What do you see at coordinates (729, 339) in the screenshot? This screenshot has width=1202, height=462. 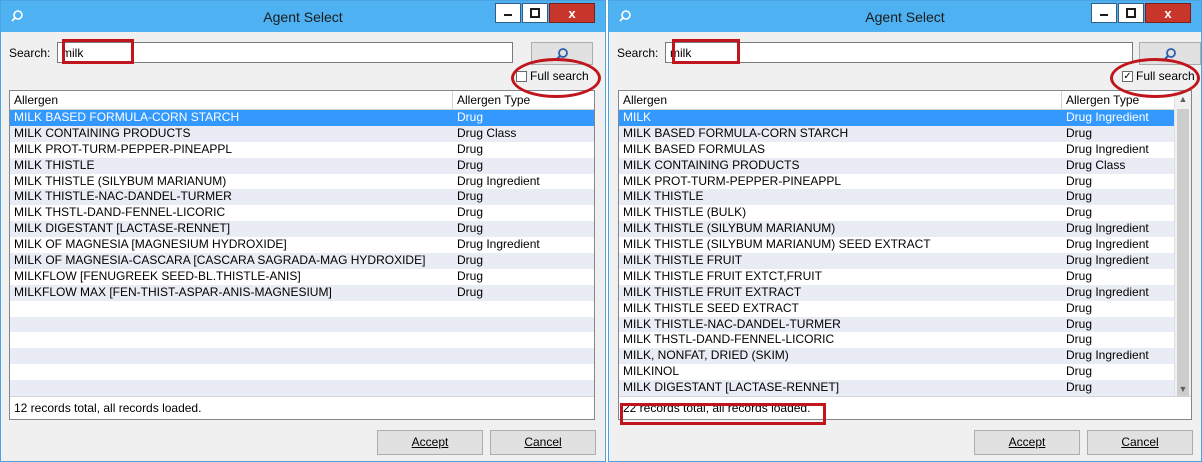 I see `allergen-name: MILK THSTL-DAND-FENNEL-LICORIC` at bounding box center [729, 339].